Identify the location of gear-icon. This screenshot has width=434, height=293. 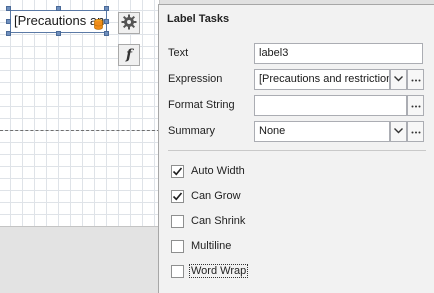
(129, 23).